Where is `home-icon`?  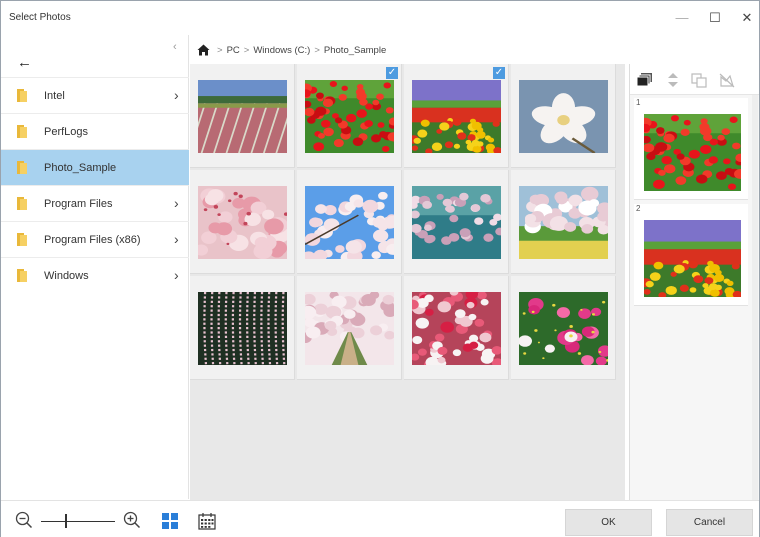 home-icon is located at coordinates (203, 50).